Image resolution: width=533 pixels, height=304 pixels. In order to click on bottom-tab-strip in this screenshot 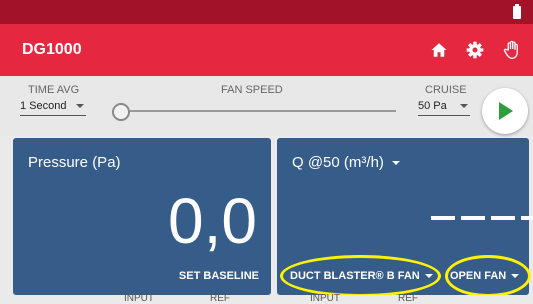, I will do `click(266, 298)`.